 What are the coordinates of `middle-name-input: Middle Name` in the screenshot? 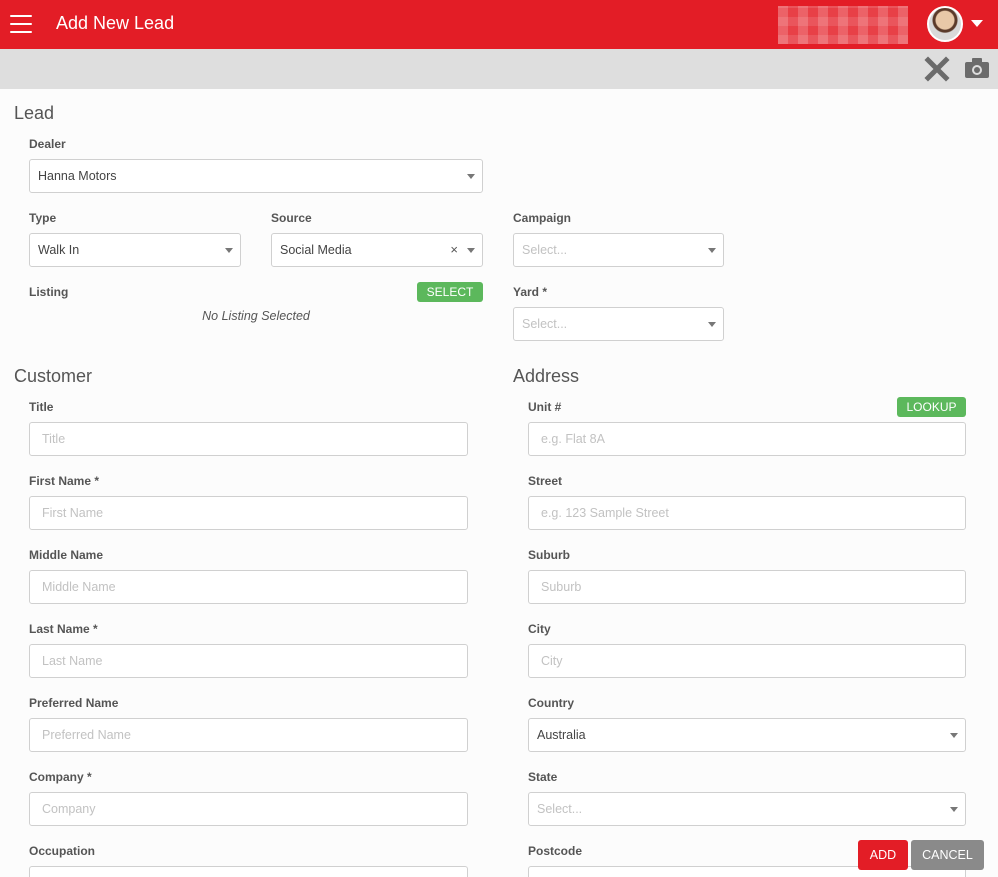 It's located at (248, 587).